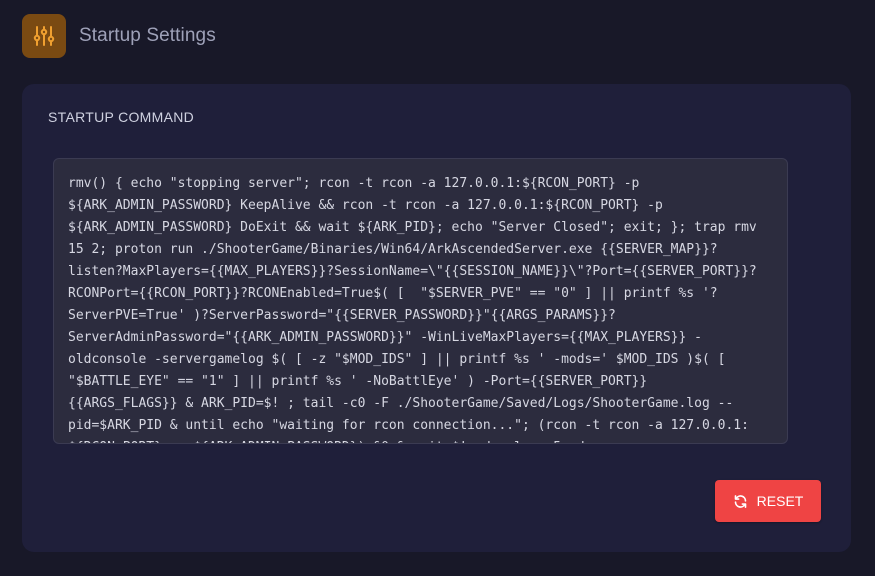 Image resolution: width=875 pixels, height=576 pixels. I want to click on reset-button: RESET, so click(768, 501).